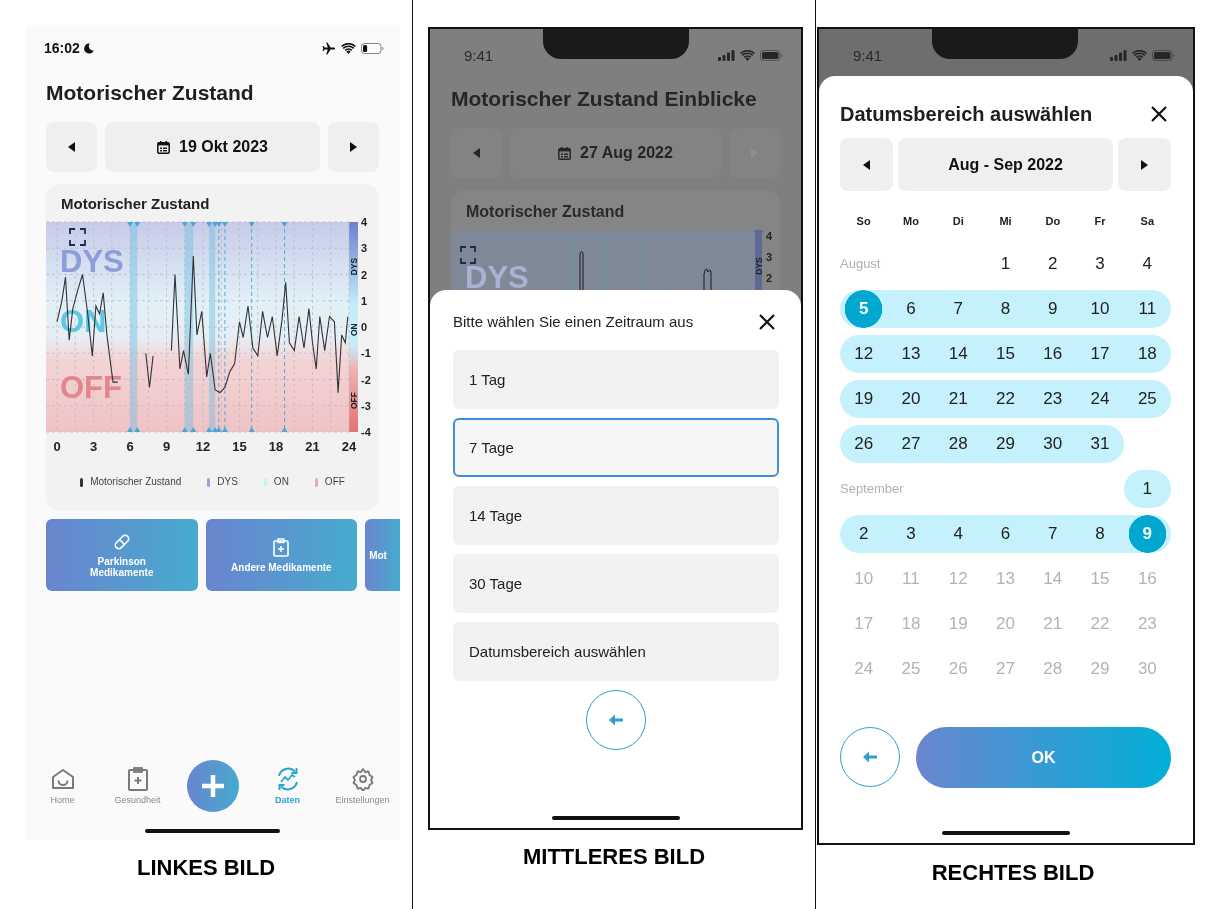 The width and height of the screenshot is (1210, 909). Describe the element at coordinates (769, 257) in the screenshot. I see `y-axis-label: 3` at that location.